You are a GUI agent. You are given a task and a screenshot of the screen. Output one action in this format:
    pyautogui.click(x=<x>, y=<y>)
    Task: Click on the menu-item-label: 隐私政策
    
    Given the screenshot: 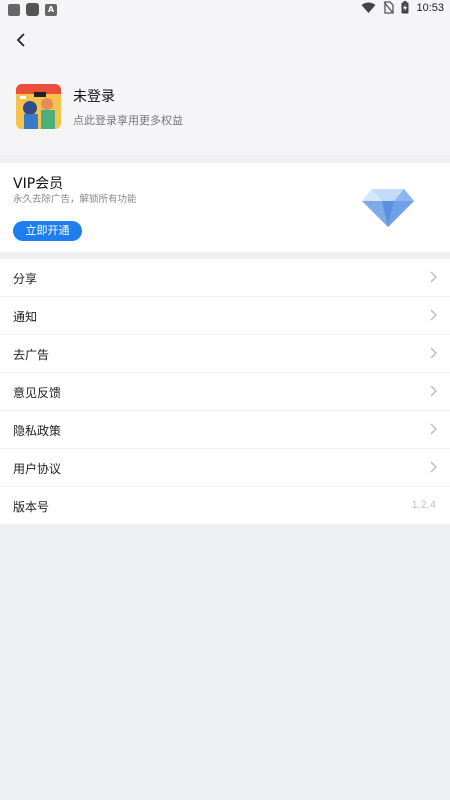 What is the action you would take?
    pyautogui.click(x=37, y=431)
    